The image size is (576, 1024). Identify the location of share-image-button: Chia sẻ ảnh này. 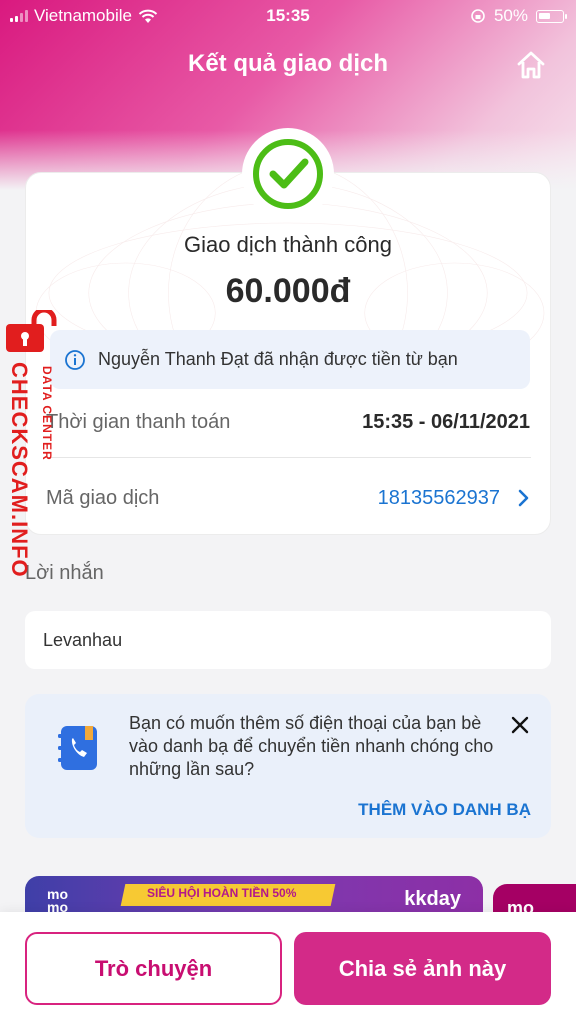
(422, 968).